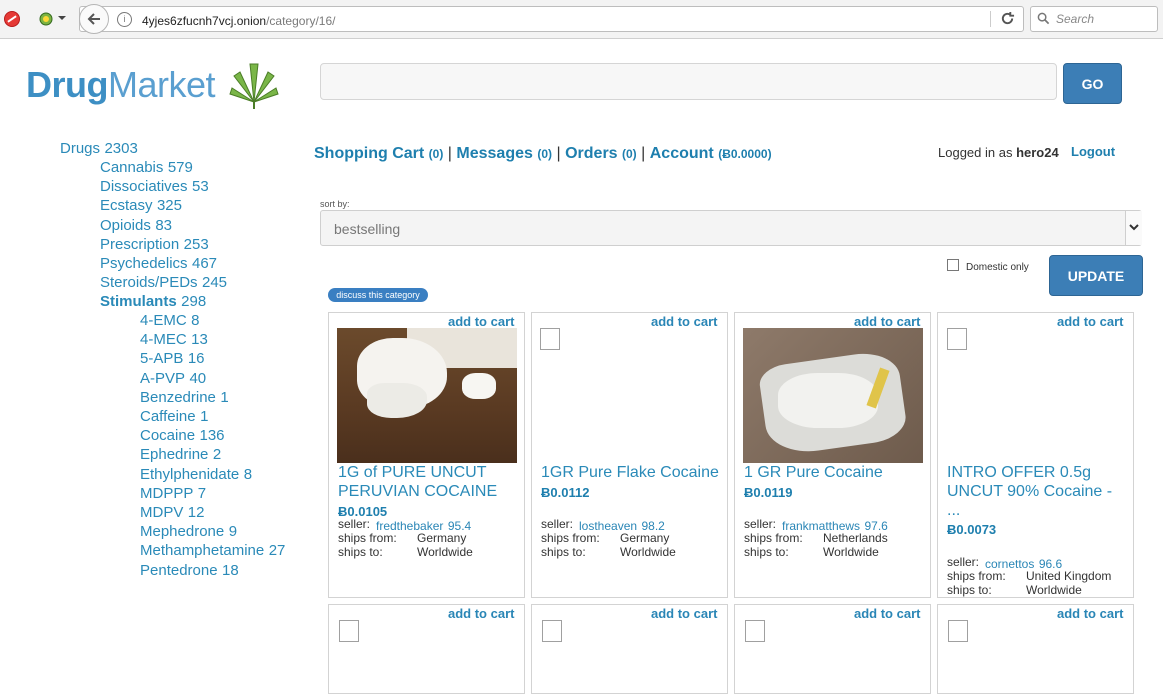  I want to click on subcategory-count: 12, so click(196, 512).